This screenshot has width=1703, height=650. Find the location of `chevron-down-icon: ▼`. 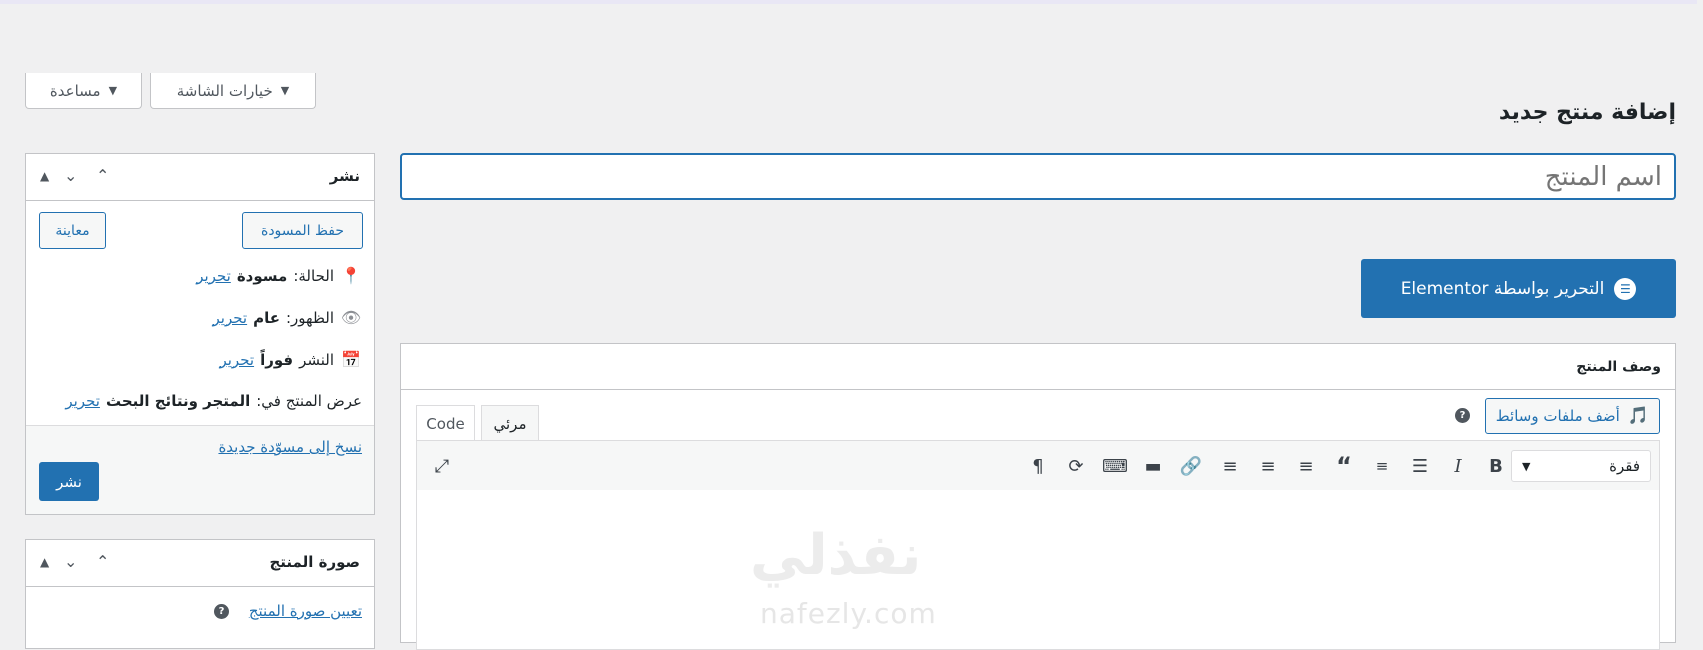

chevron-down-icon: ▼ is located at coordinates (1526, 466).